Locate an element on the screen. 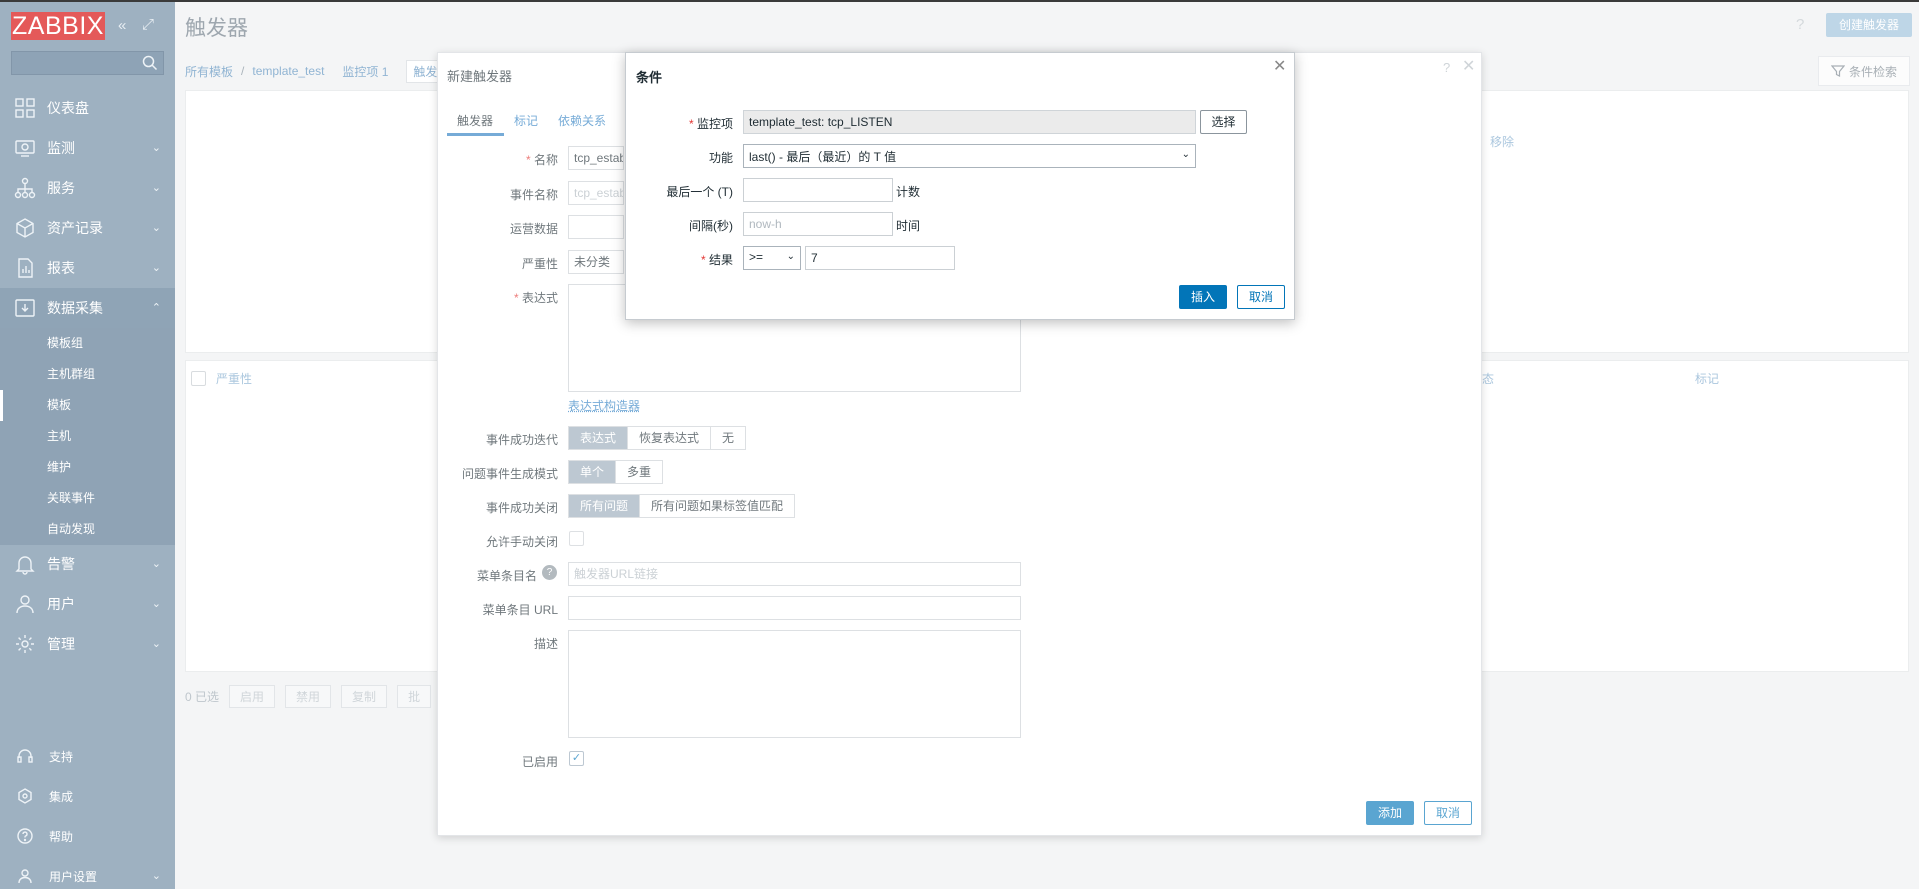 The image size is (1919, 889). reports-icon is located at coordinates (25, 268).